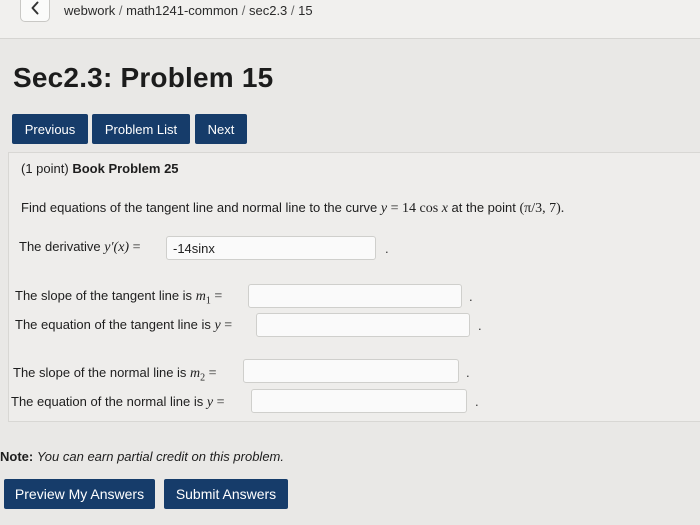 This screenshot has width=700, height=525. Describe the element at coordinates (271, 248) in the screenshot. I see `derivative-input` at that location.